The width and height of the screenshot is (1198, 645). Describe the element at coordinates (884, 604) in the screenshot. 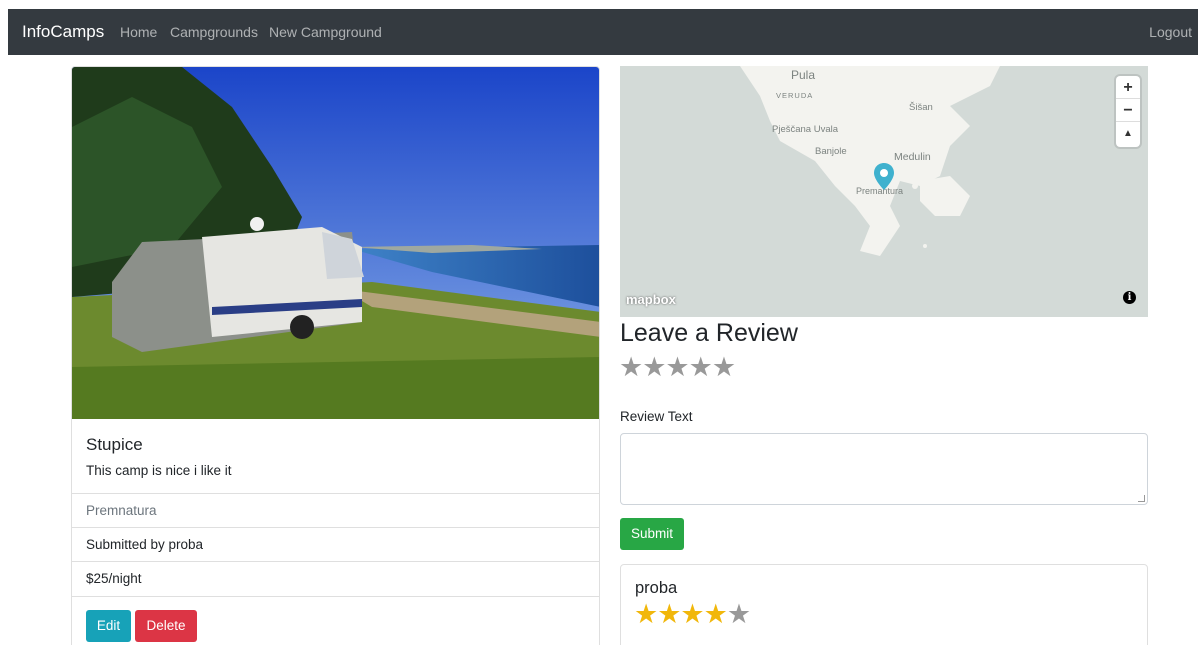

I see `review-card: proba ★★★★★` at that location.